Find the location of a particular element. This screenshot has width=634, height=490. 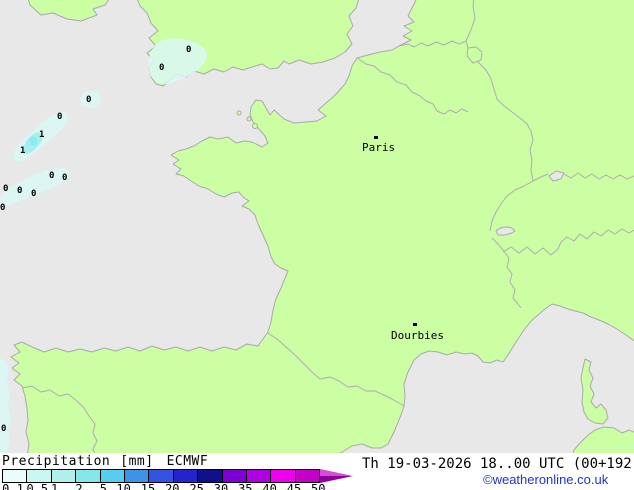

scale-tick-label: 0.1 is located at coordinates (13, 486).